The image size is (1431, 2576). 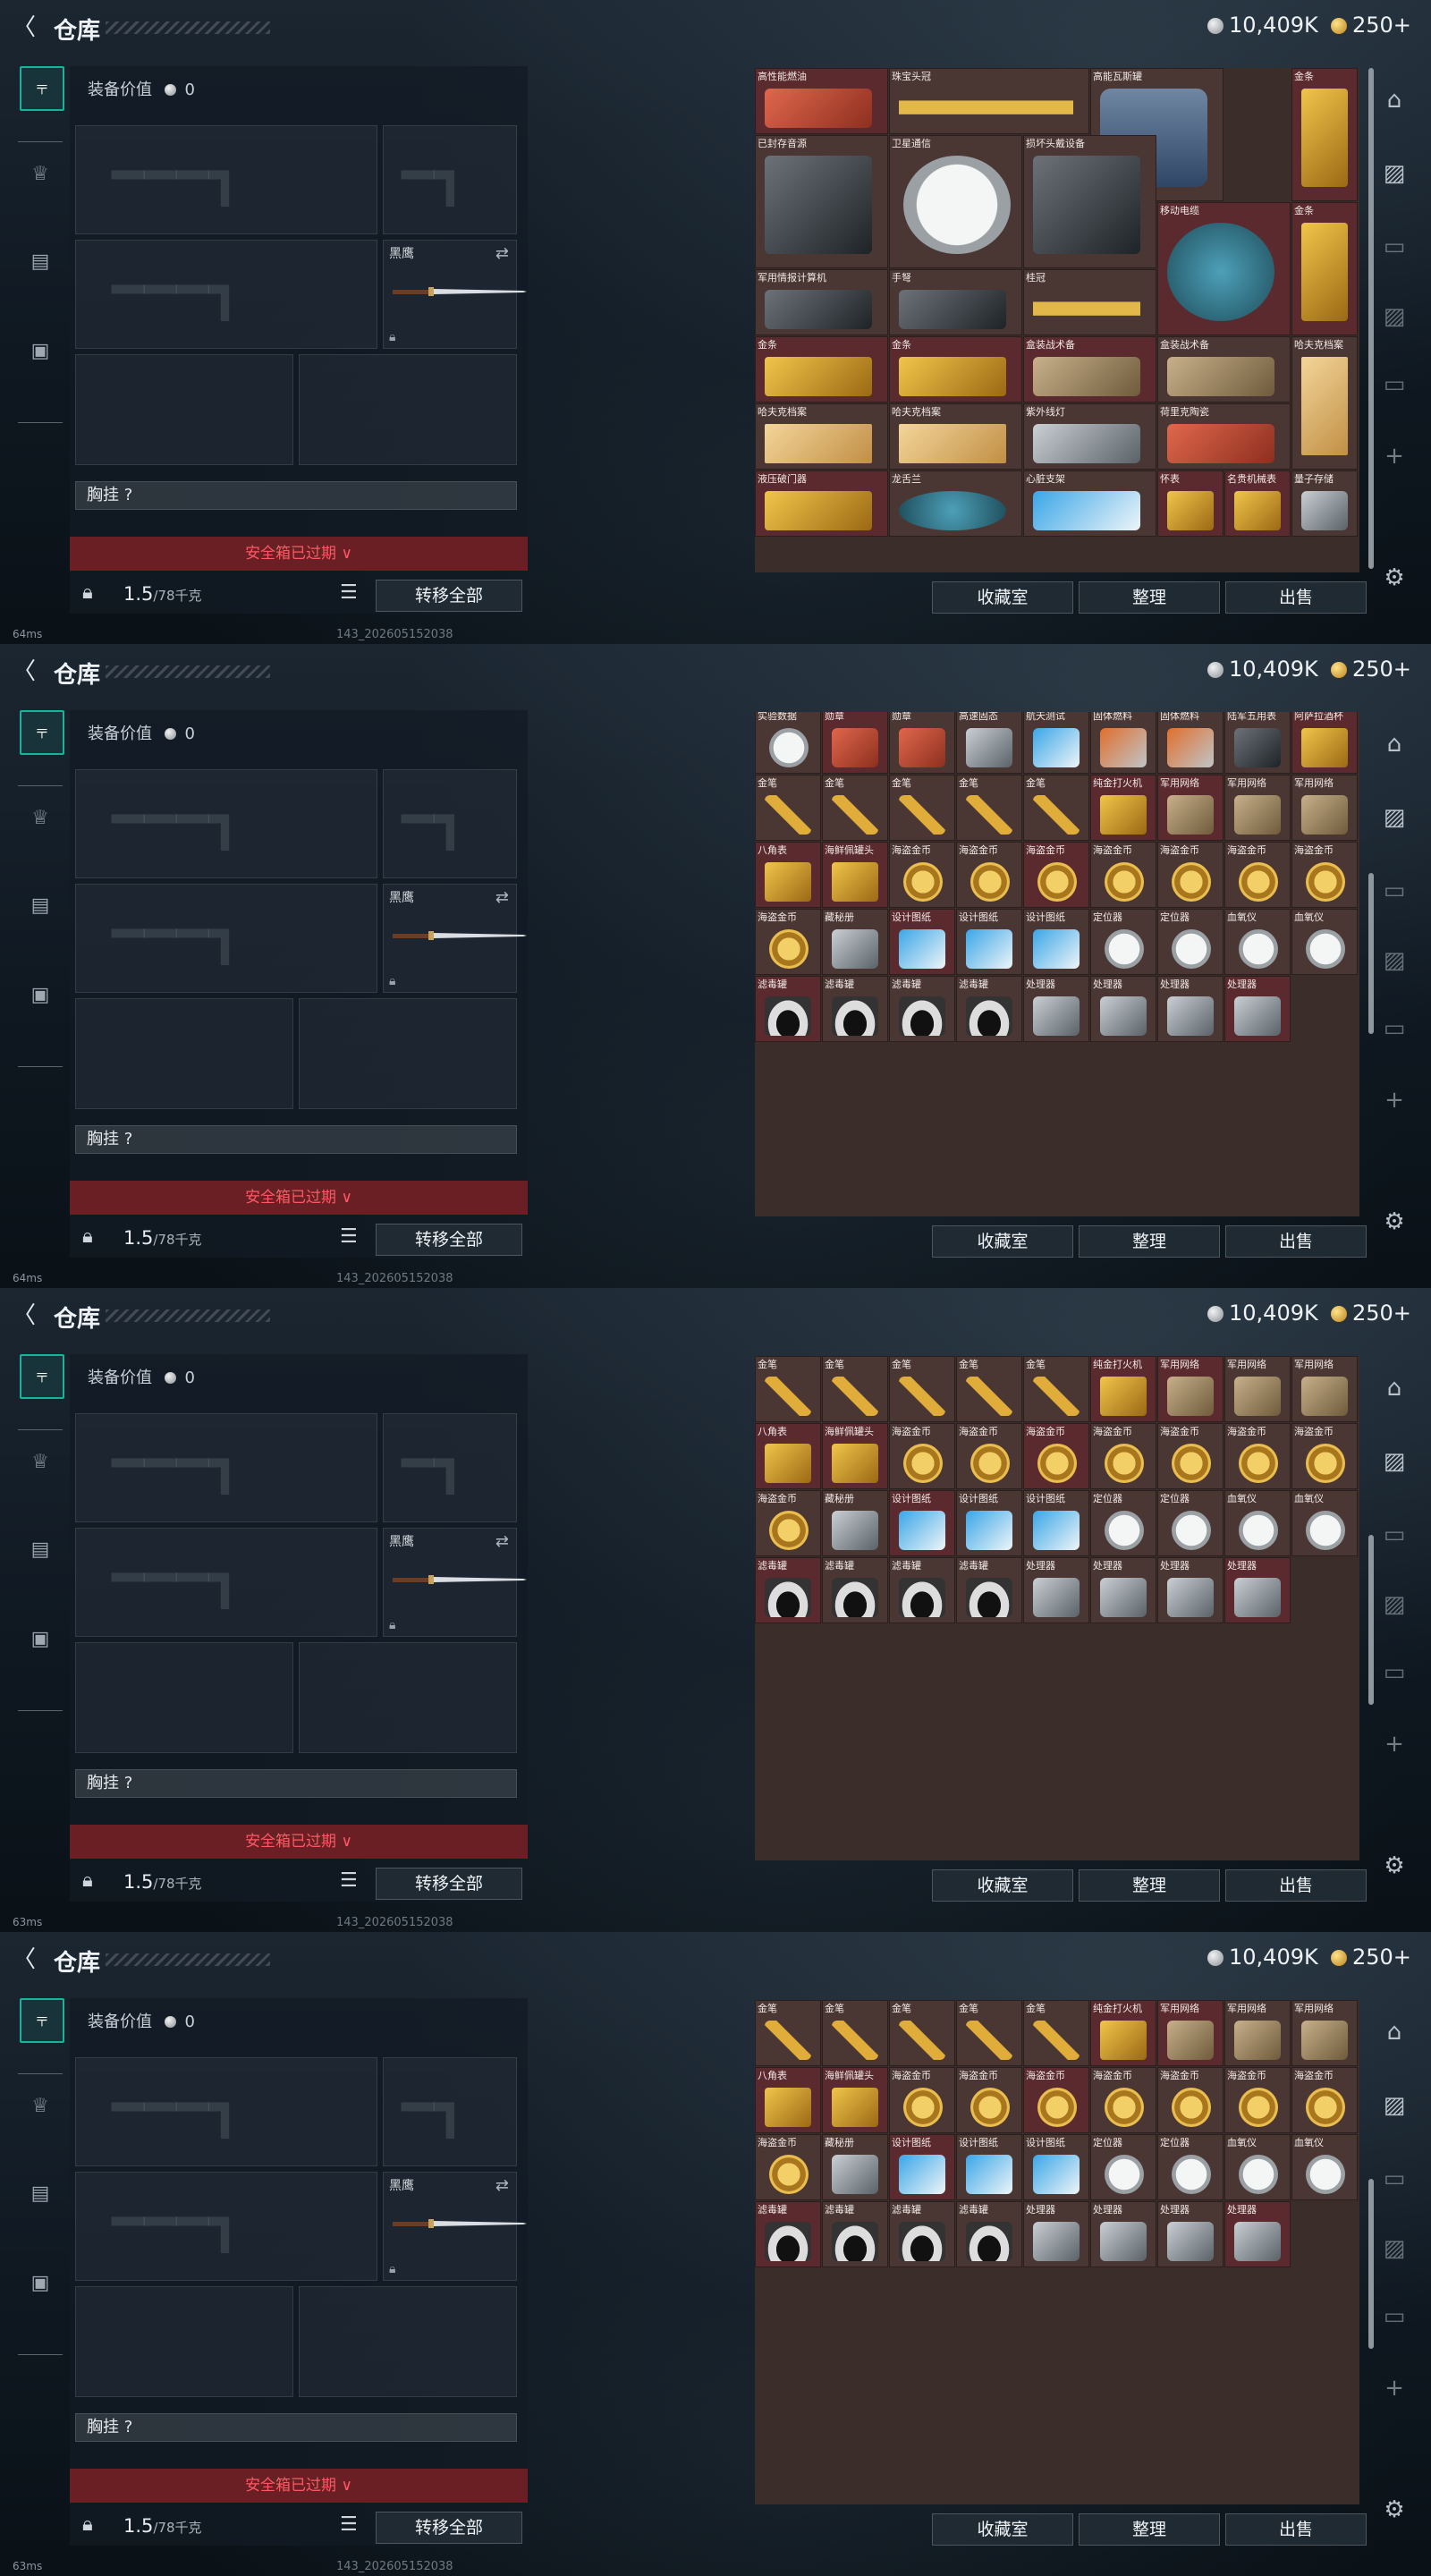 I want to click on helmet-slot, so click(x=184, y=409).